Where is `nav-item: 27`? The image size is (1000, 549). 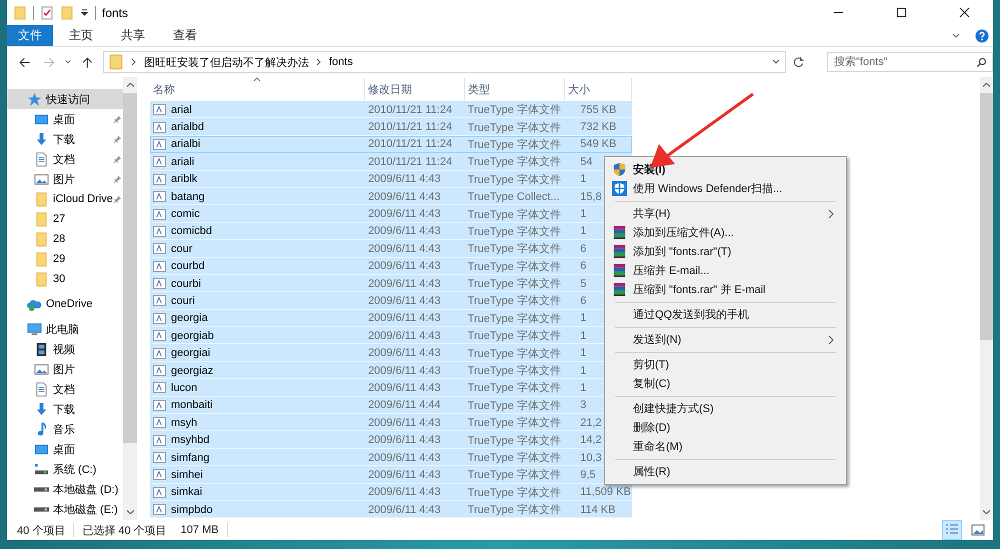
nav-item: 27 is located at coordinates (65, 219).